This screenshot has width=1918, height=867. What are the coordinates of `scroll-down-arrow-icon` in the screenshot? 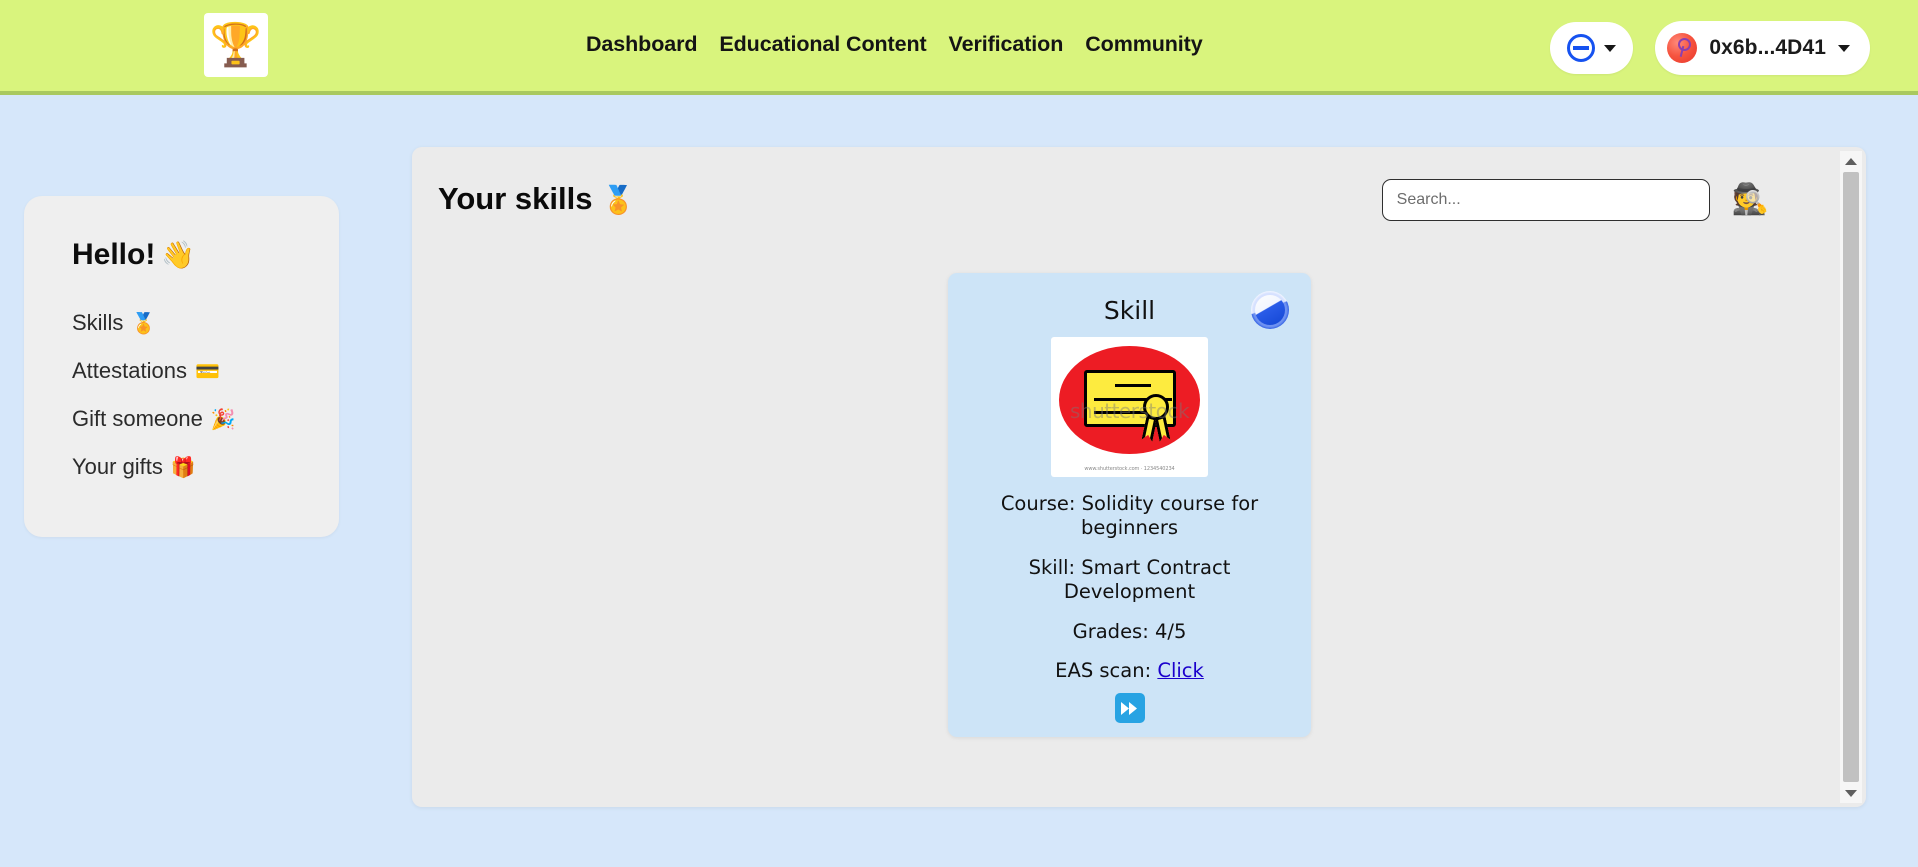 It's located at (1851, 793).